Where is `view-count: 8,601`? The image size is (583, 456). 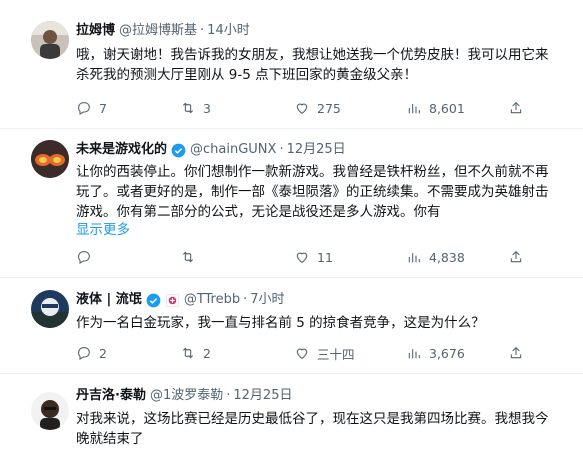
view-count: 8,601 is located at coordinates (447, 108).